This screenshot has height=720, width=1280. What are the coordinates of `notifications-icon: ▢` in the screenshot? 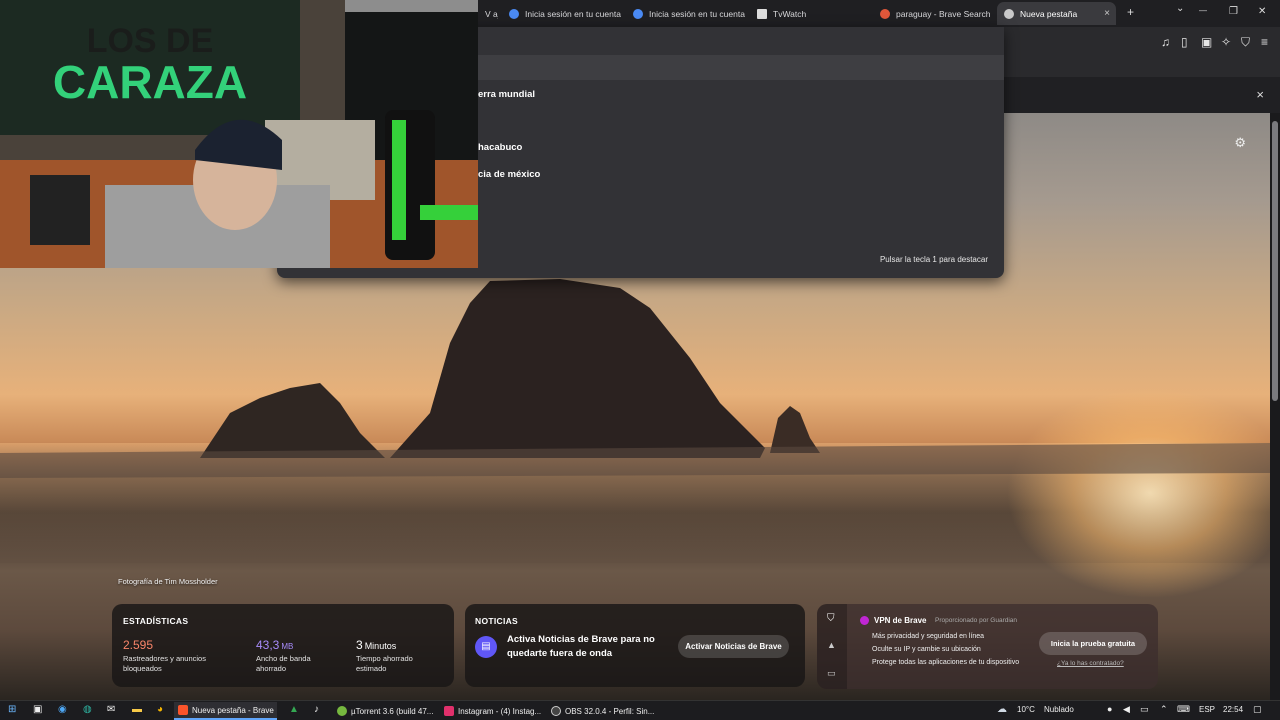 It's located at (1257, 709).